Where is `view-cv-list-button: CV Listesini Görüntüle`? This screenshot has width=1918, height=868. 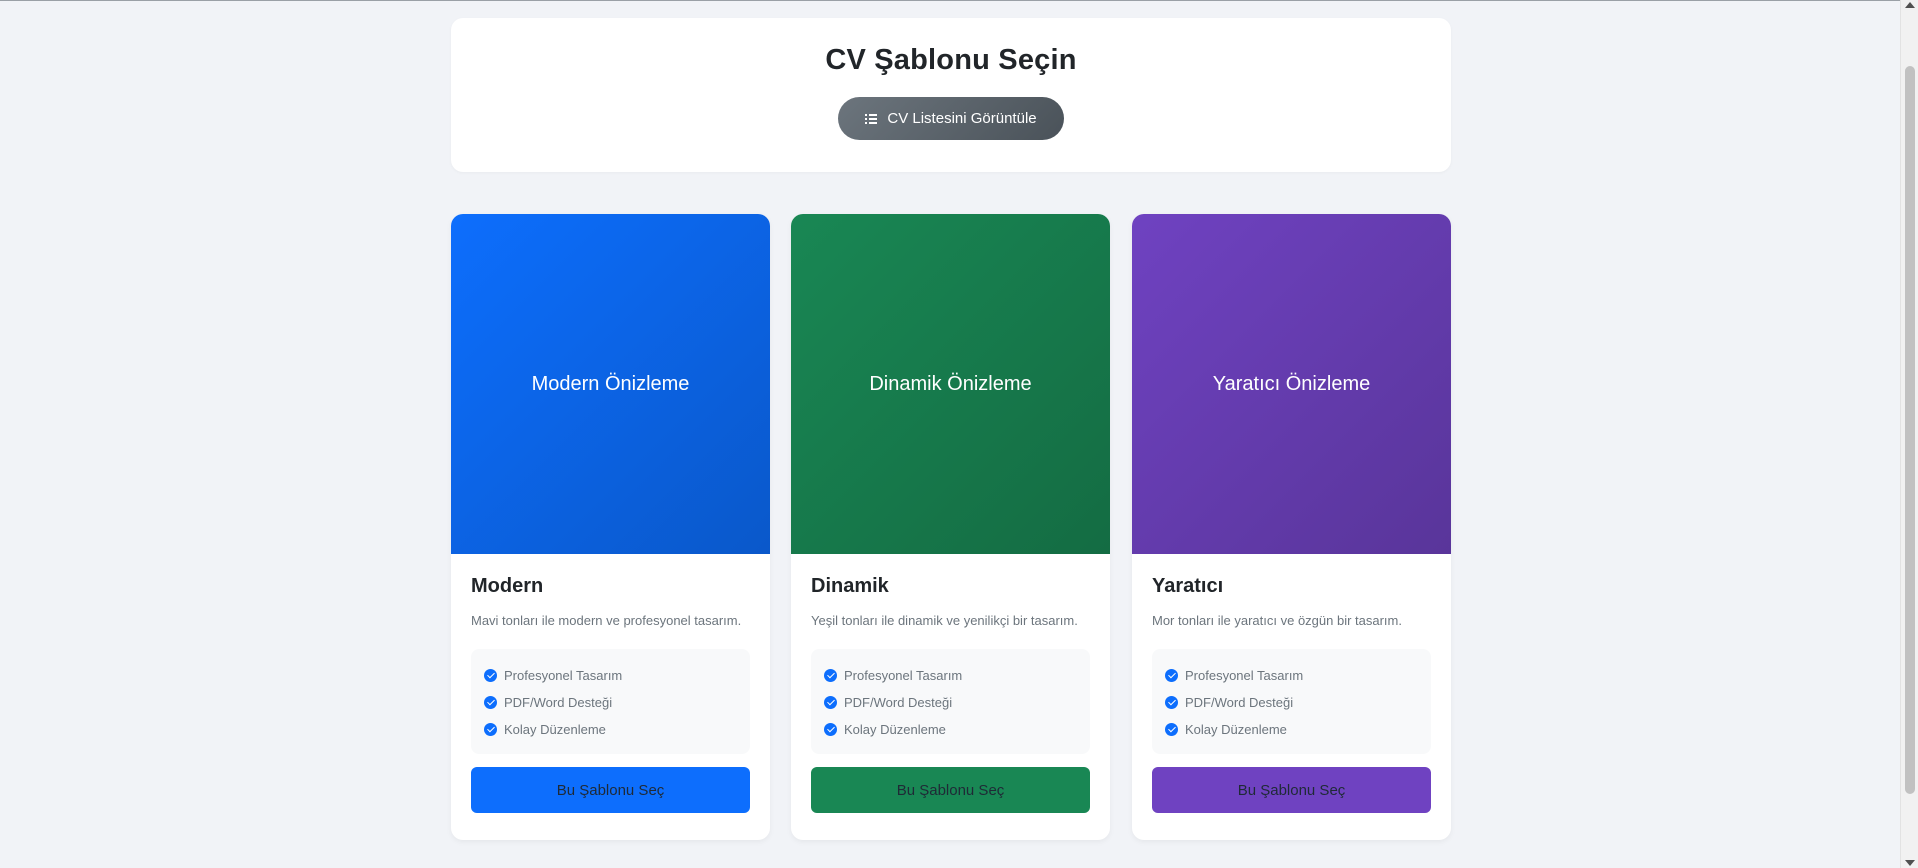
view-cv-list-button: CV Listesini Görüntüle is located at coordinates (951, 118).